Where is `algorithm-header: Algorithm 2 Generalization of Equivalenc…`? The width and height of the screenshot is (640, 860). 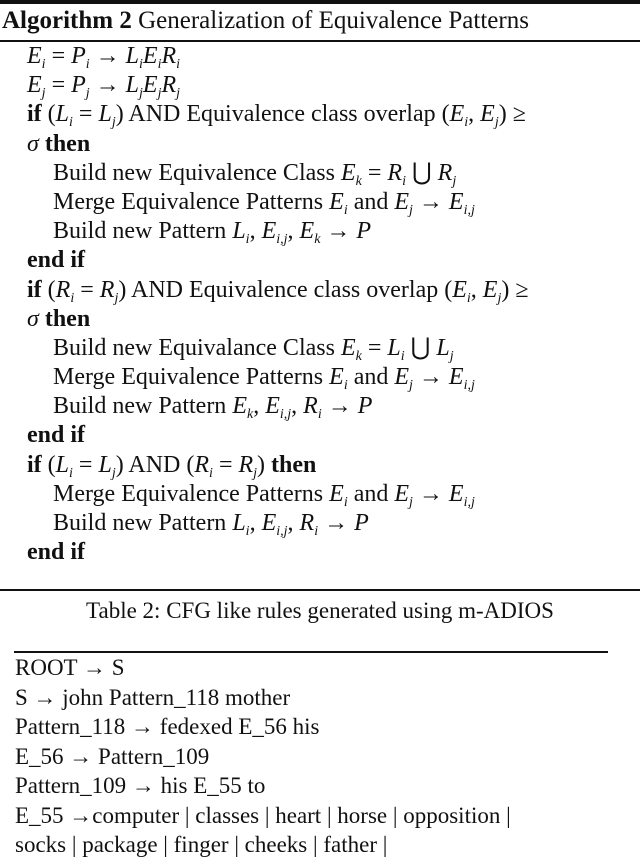 algorithm-header: Algorithm 2 Generalization of Equivalenc… is located at coordinates (265, 21).